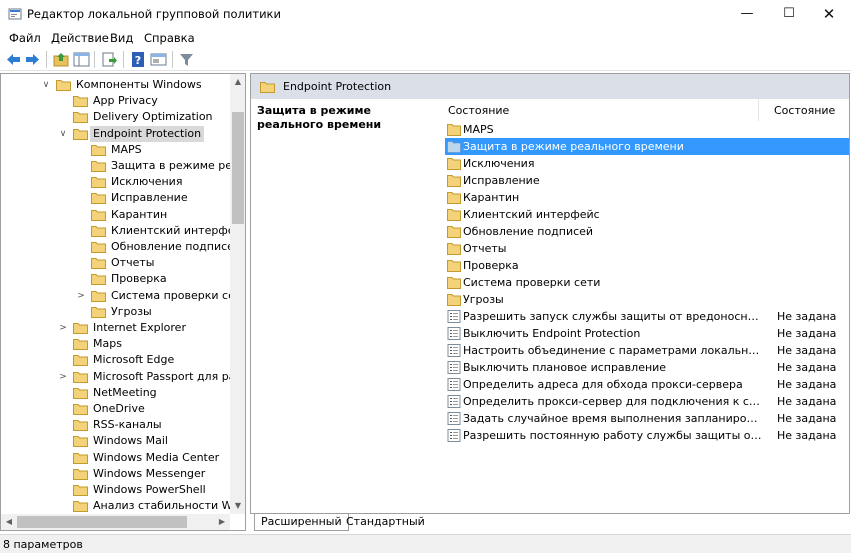  What do you see at coordinates (123, 296) in the screenshot?
I see `tree-item: > Система проверки сети` at bounding box center [123, 296].